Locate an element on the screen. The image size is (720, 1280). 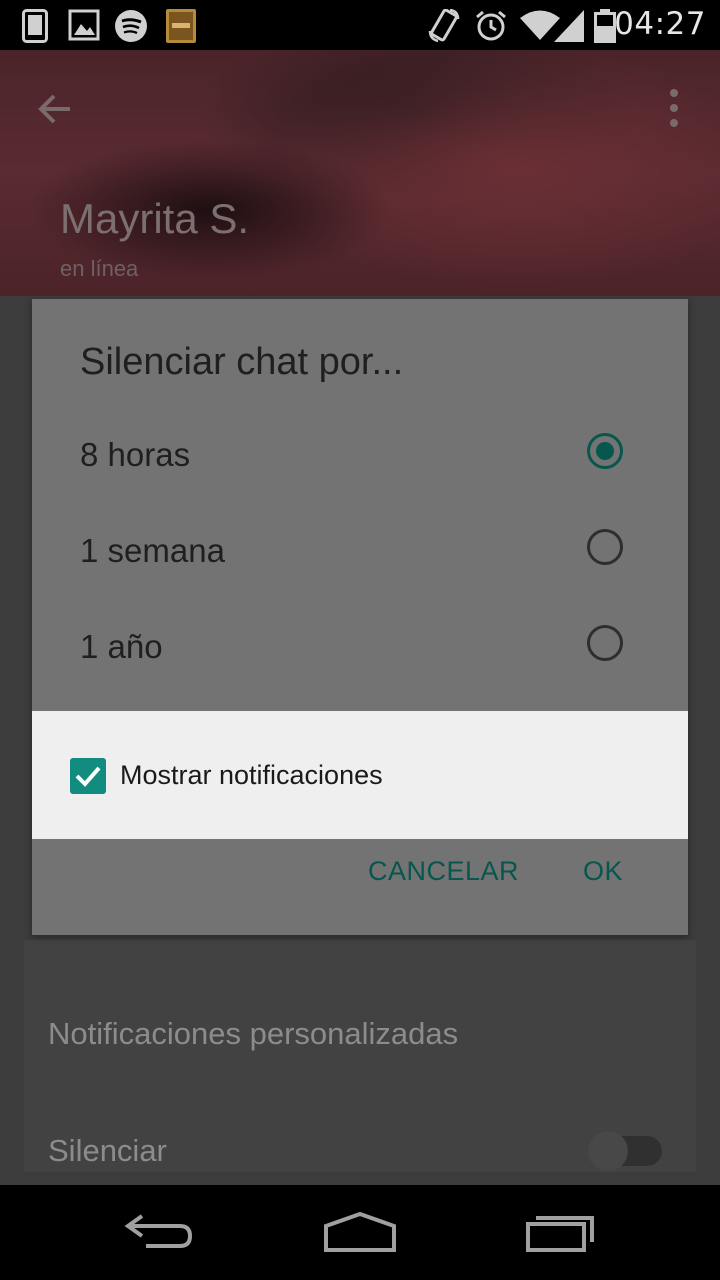
mute-toggle is located at coordinates (625, 1151).